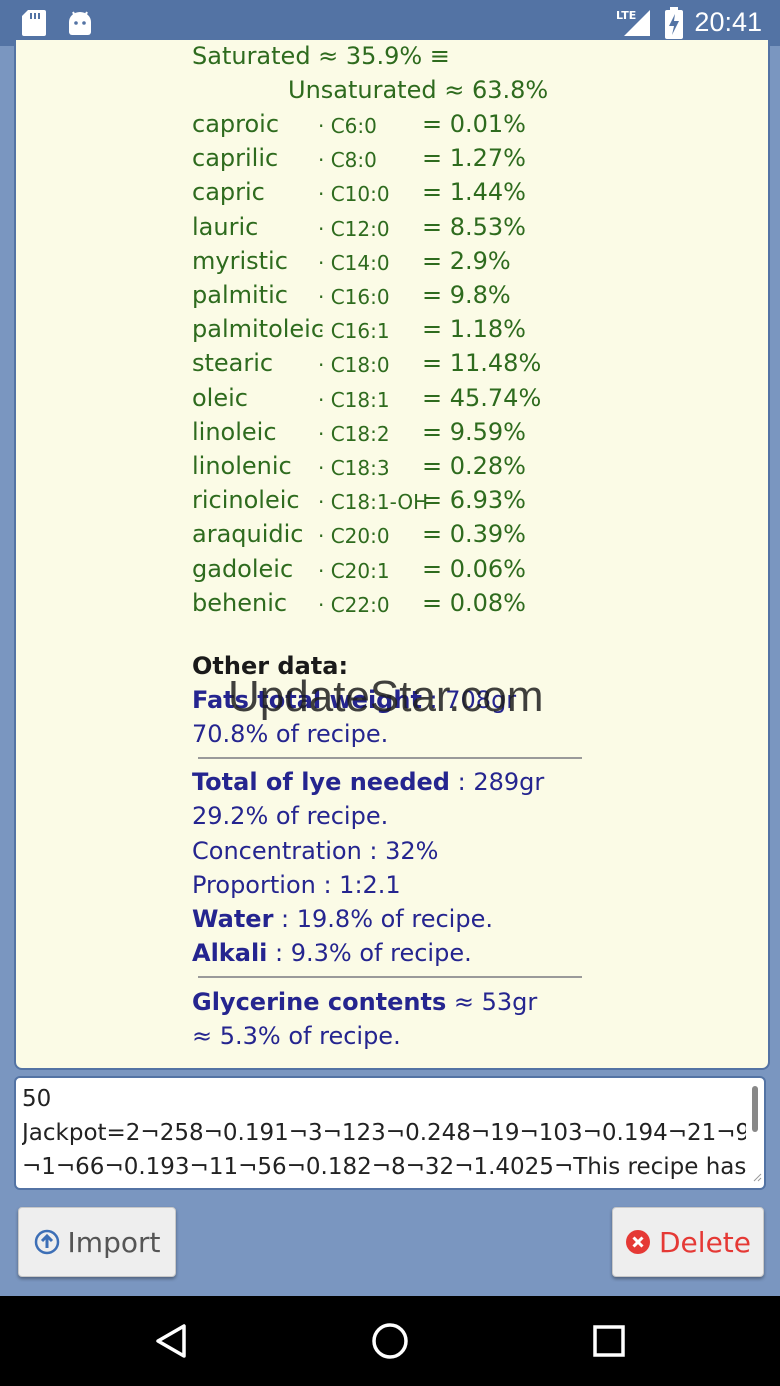  I want to click on fatty-acid-row: palmitic · C16:0 = 9.8%, so click(392, 298).